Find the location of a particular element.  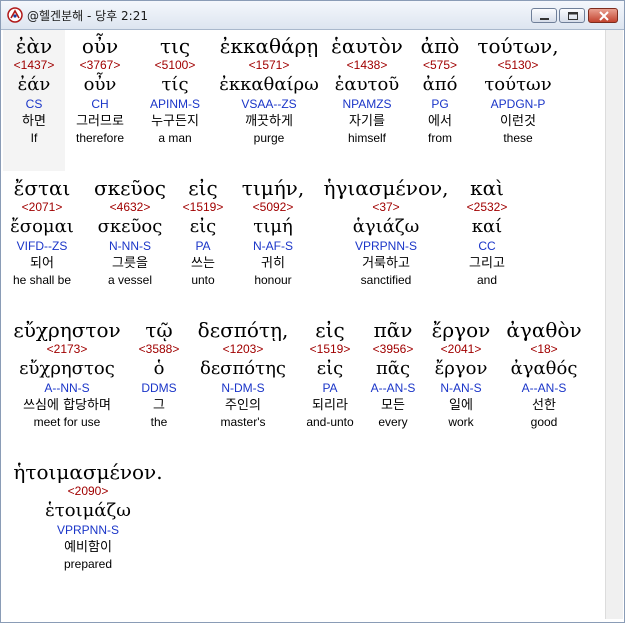

strongs-number: <5092> is located at coordinates (273, 207).